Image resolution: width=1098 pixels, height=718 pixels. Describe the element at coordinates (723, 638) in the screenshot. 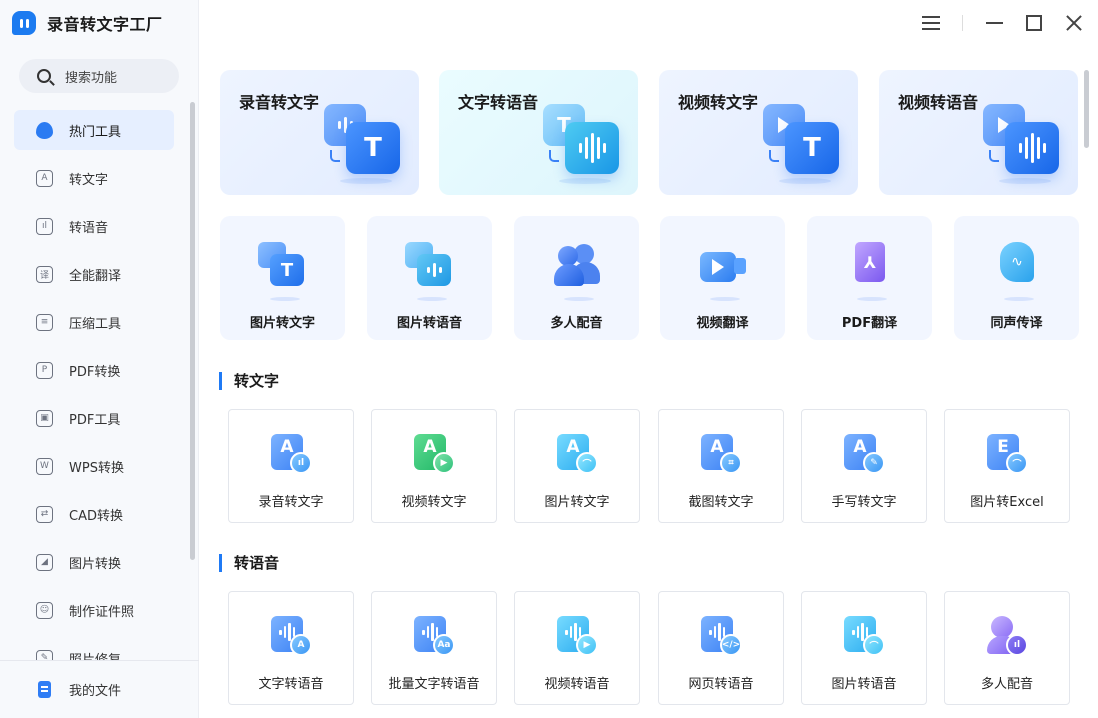

I see `tool-icon: </>` at that location.